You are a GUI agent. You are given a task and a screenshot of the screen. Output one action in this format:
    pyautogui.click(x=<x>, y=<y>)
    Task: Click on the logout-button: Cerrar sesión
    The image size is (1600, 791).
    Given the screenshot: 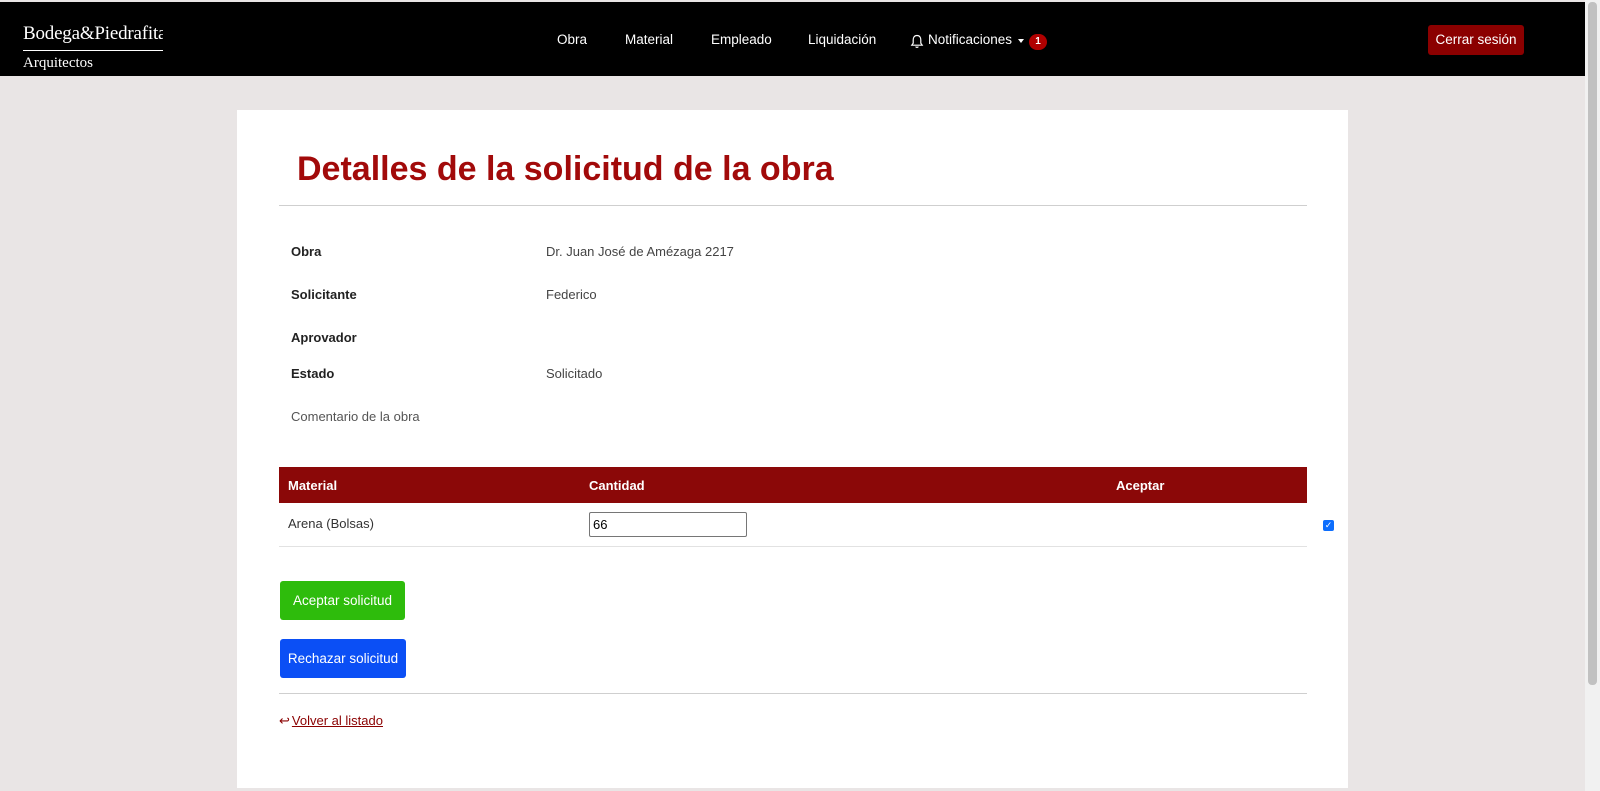 What is the action you would take?
    pyautogui.click(x=1476, y=40)
    